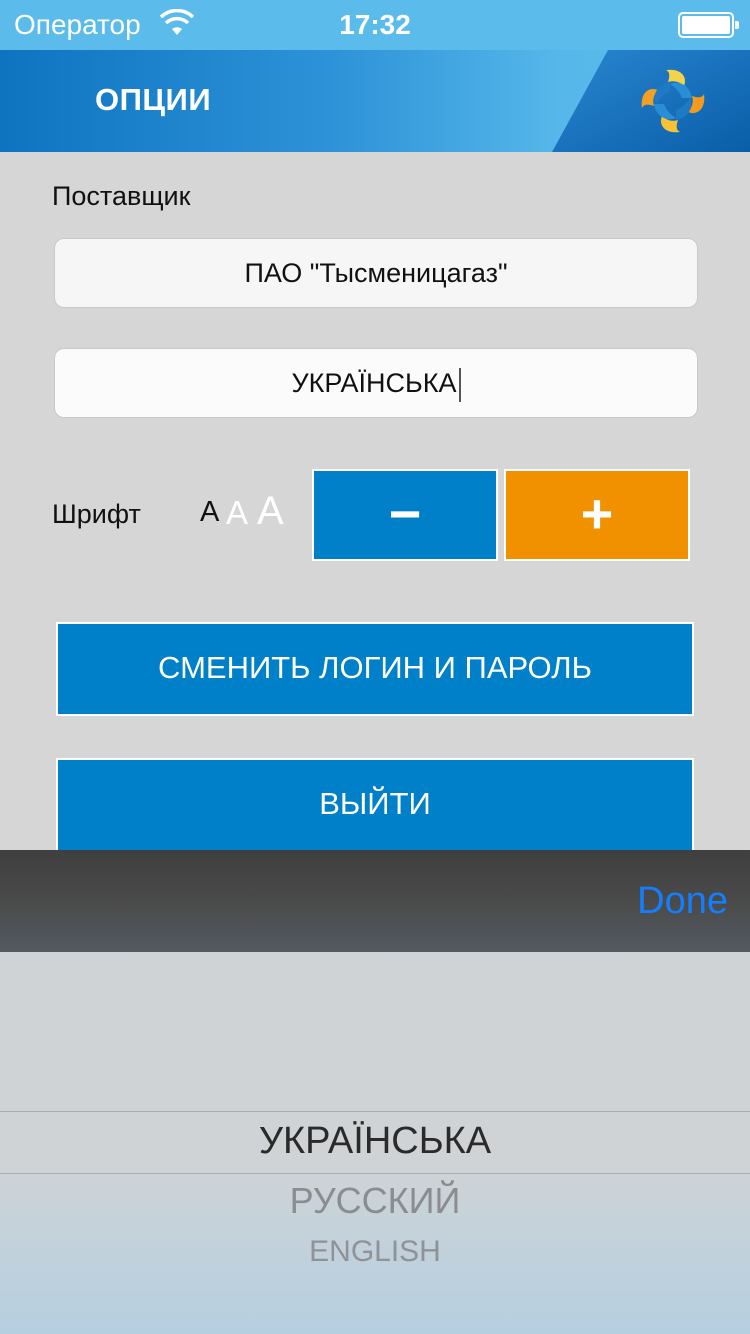 The image size is (750, 1334). I want to click on change-login-button: СМЕНИТЬ ЛОГИН И ПАРОЛЬ, so click(375, 669).